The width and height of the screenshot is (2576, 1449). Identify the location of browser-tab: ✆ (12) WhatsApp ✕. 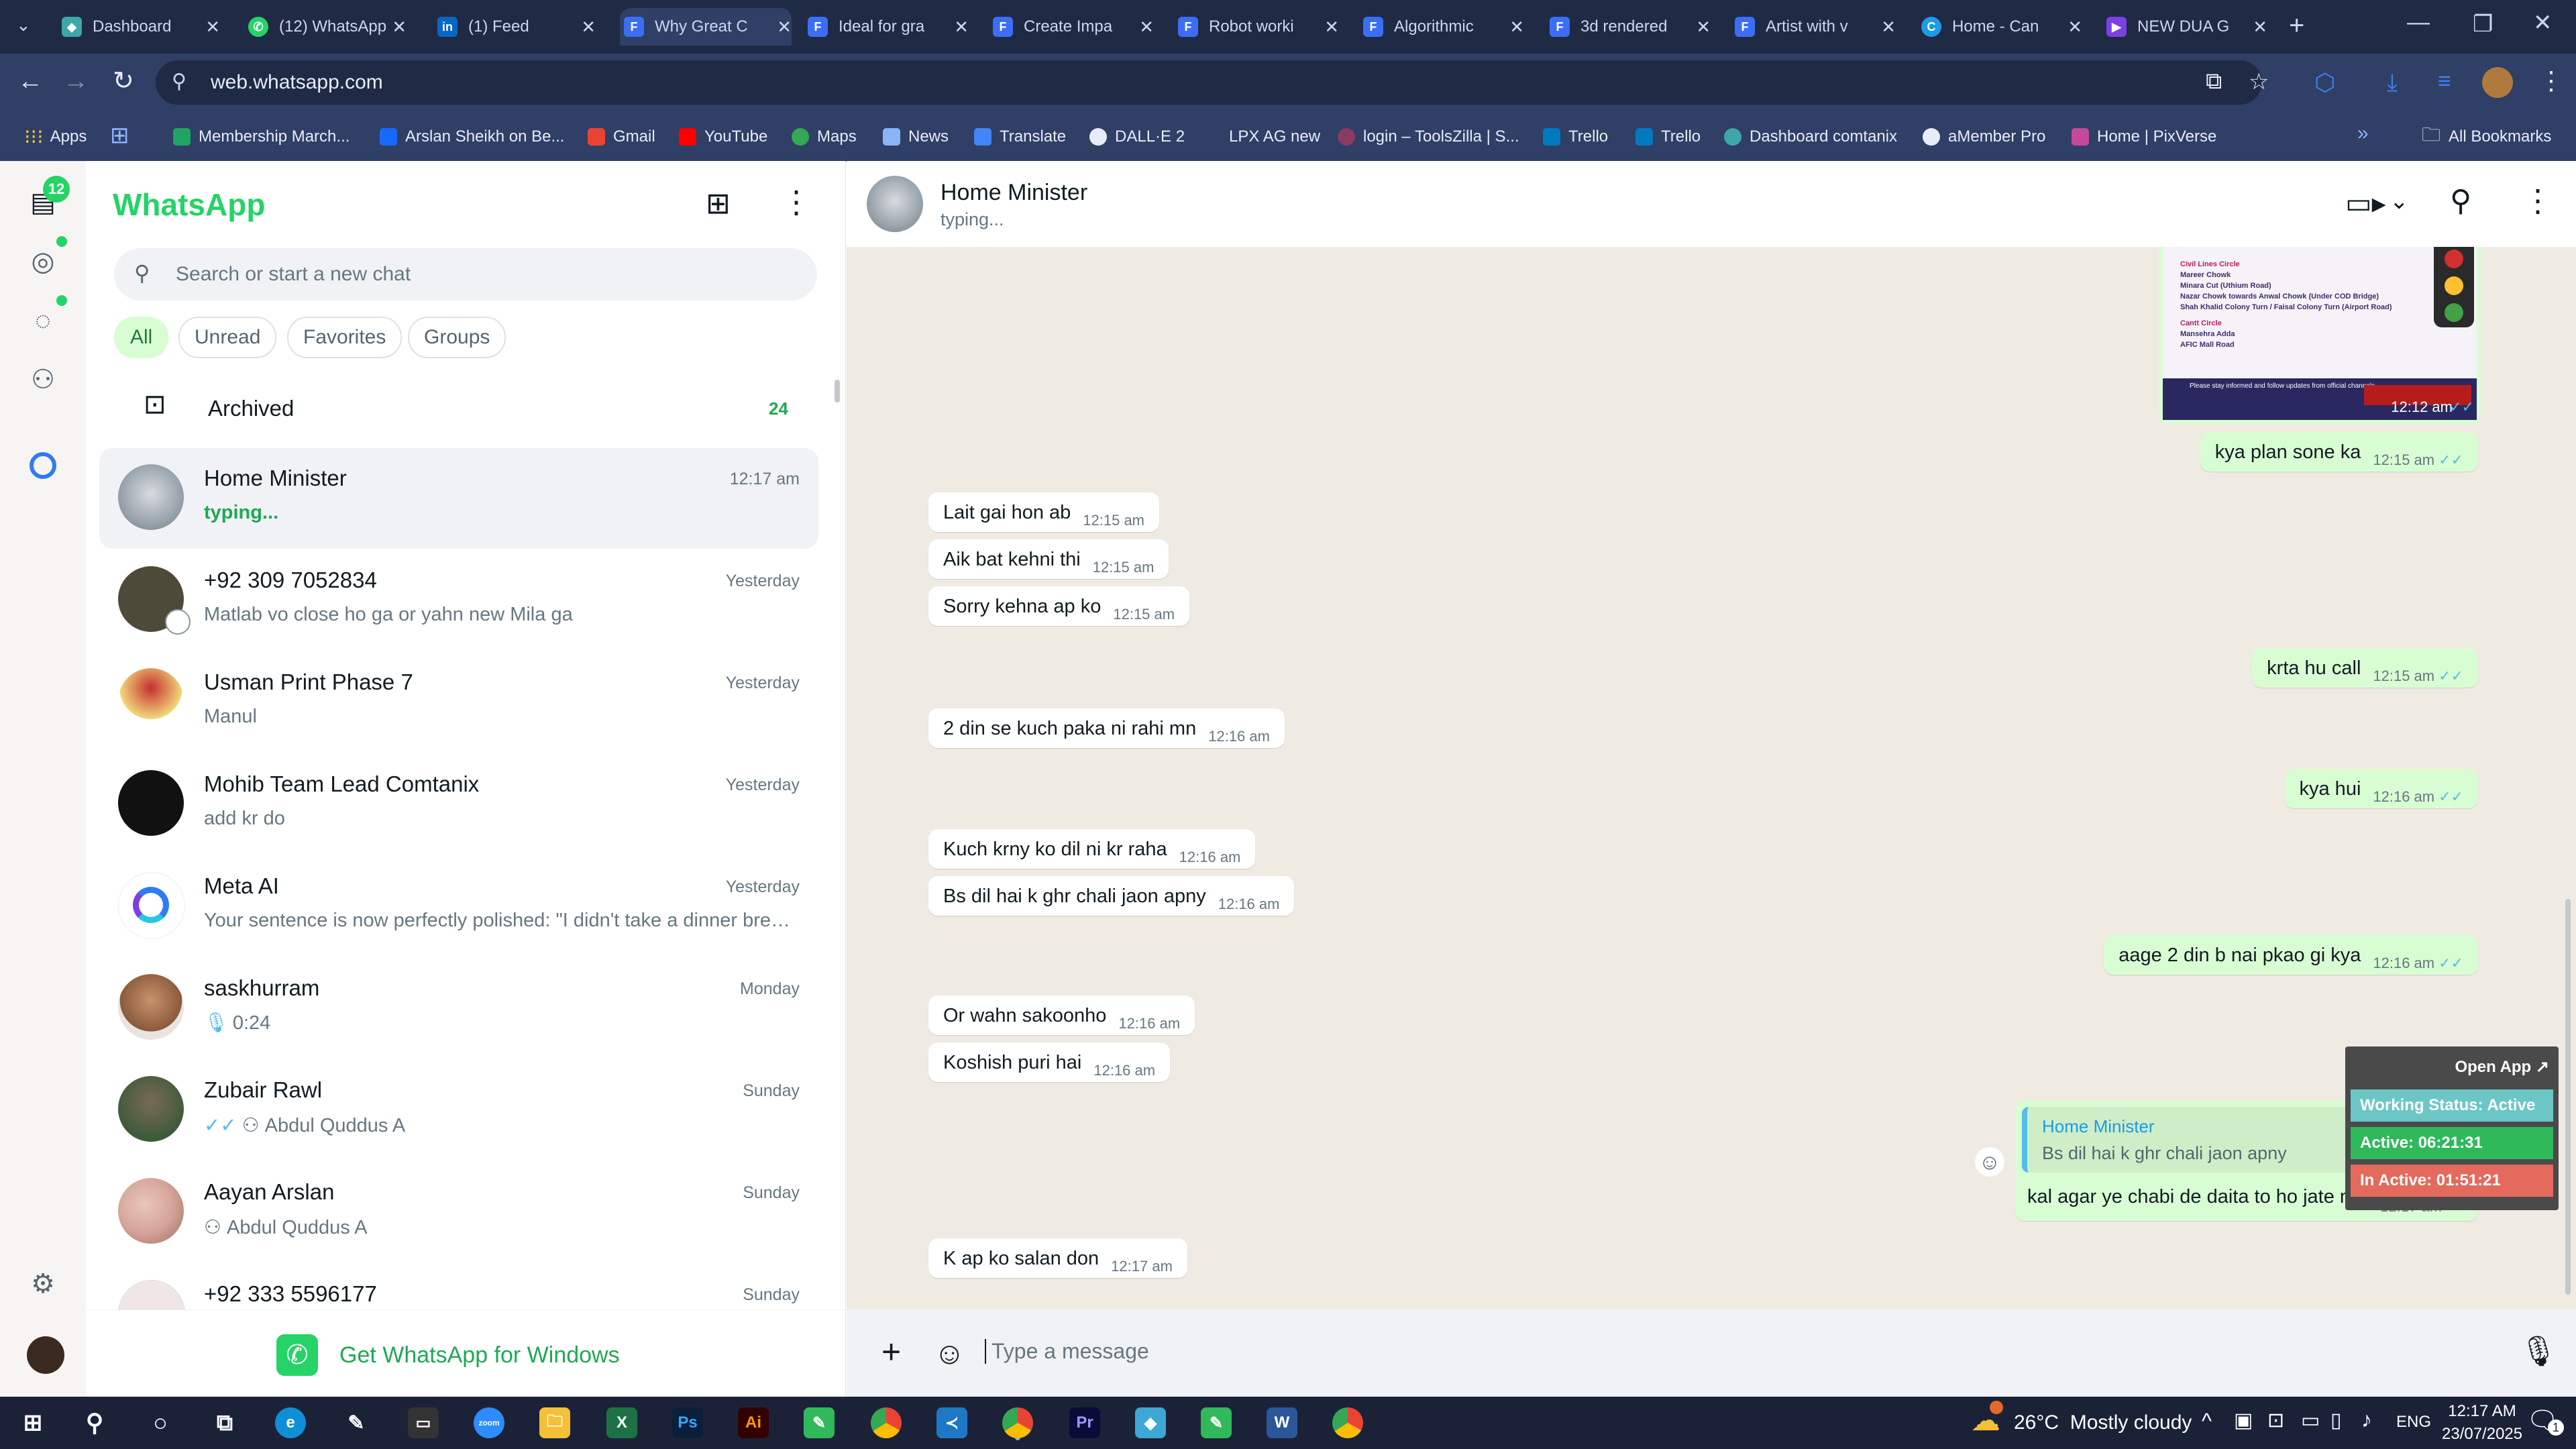
(327, 27).